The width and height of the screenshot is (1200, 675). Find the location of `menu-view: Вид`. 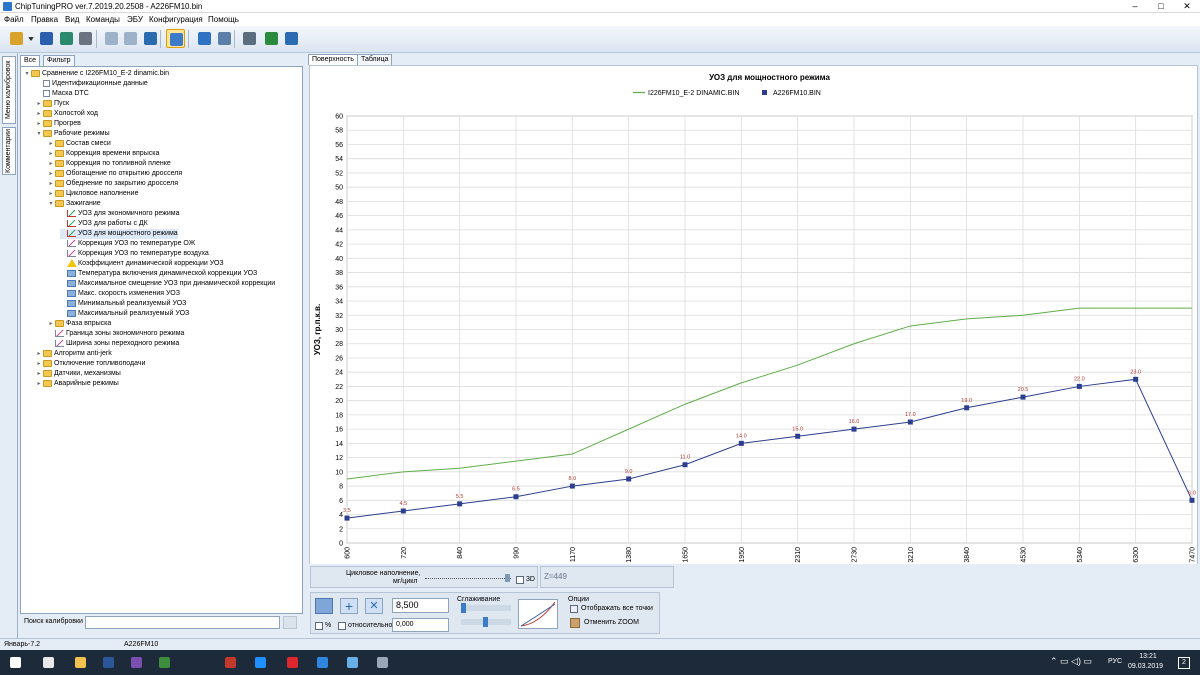

menu-view: Вид is located at coordinates (72, 19).